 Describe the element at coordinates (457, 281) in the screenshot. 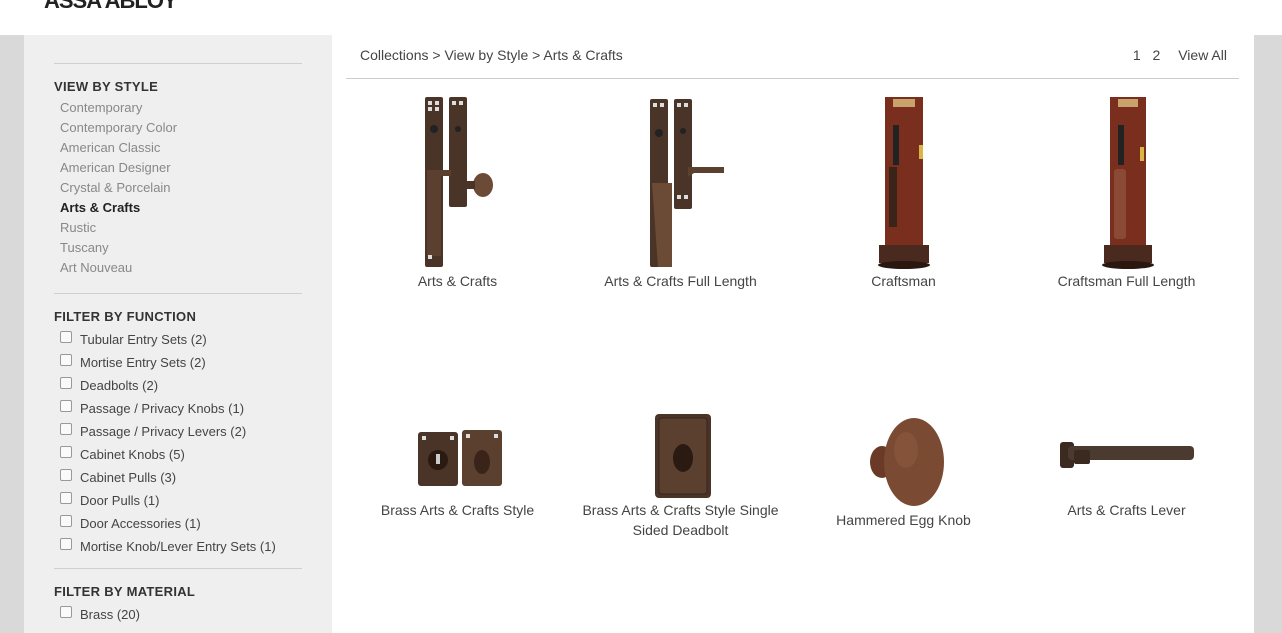

I see `product-name: Arts & Crafts` at that location.